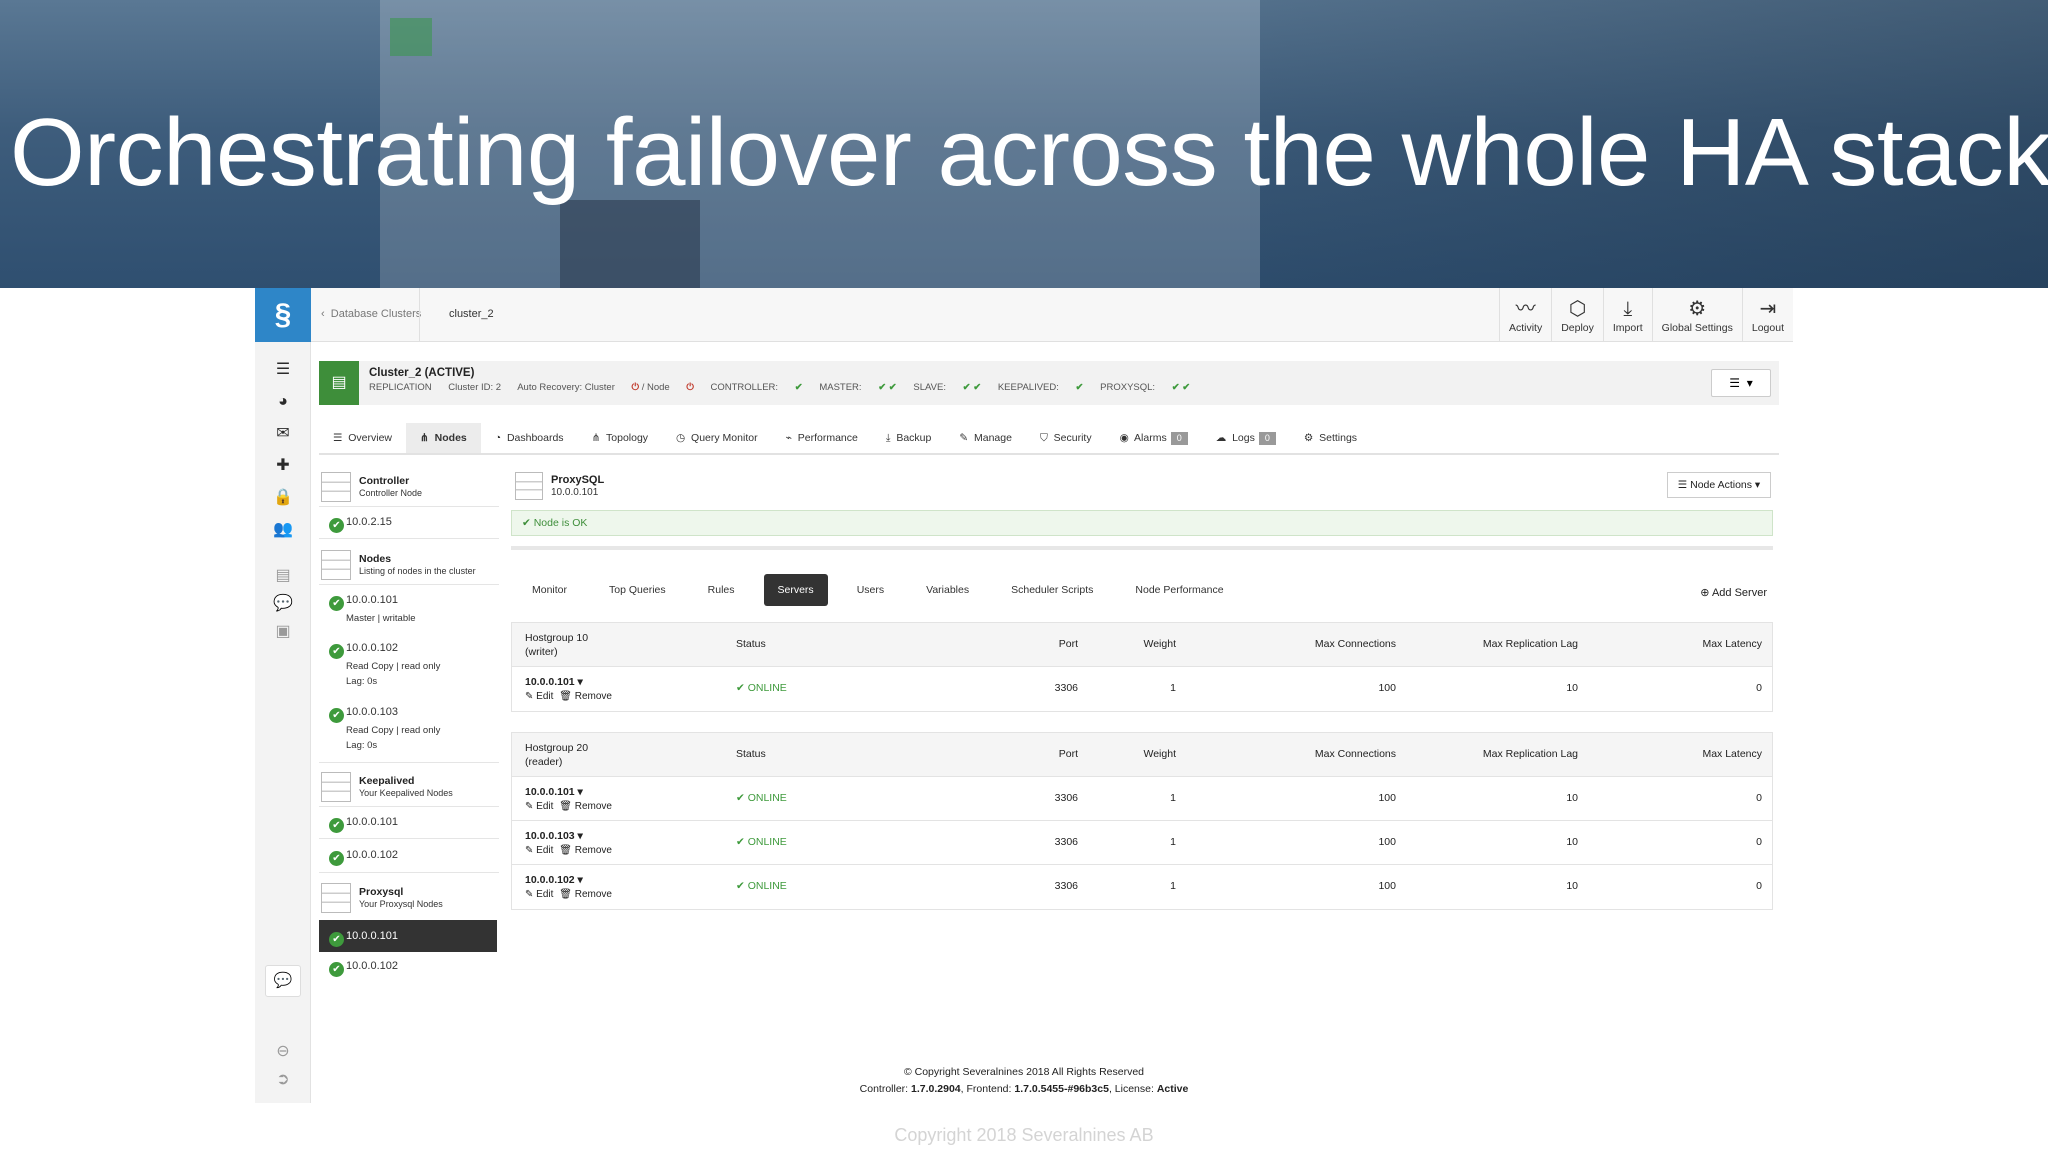  Describe the element at coordinates (549, 590) in the screenshot. I see `subtab-monitor: Monitor` at that location.